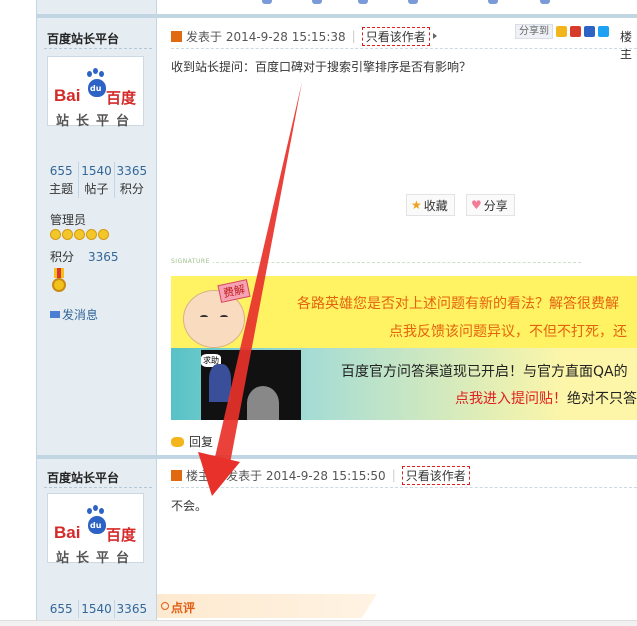 The height and width of the screenshot is (626, 637). I want to click on send-message-label: 发消息, so click(80, 315).